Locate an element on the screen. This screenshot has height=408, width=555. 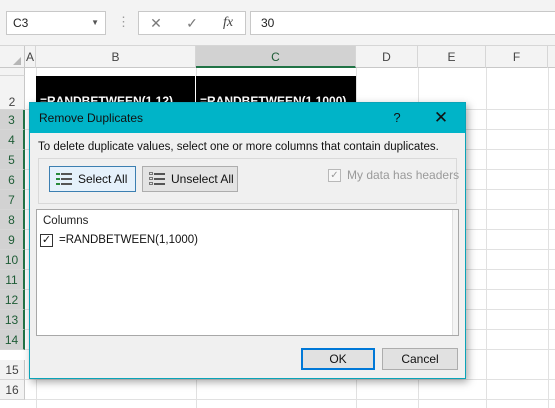
dialog-title: Remove Duplicates is located at coordinates (91, 118).